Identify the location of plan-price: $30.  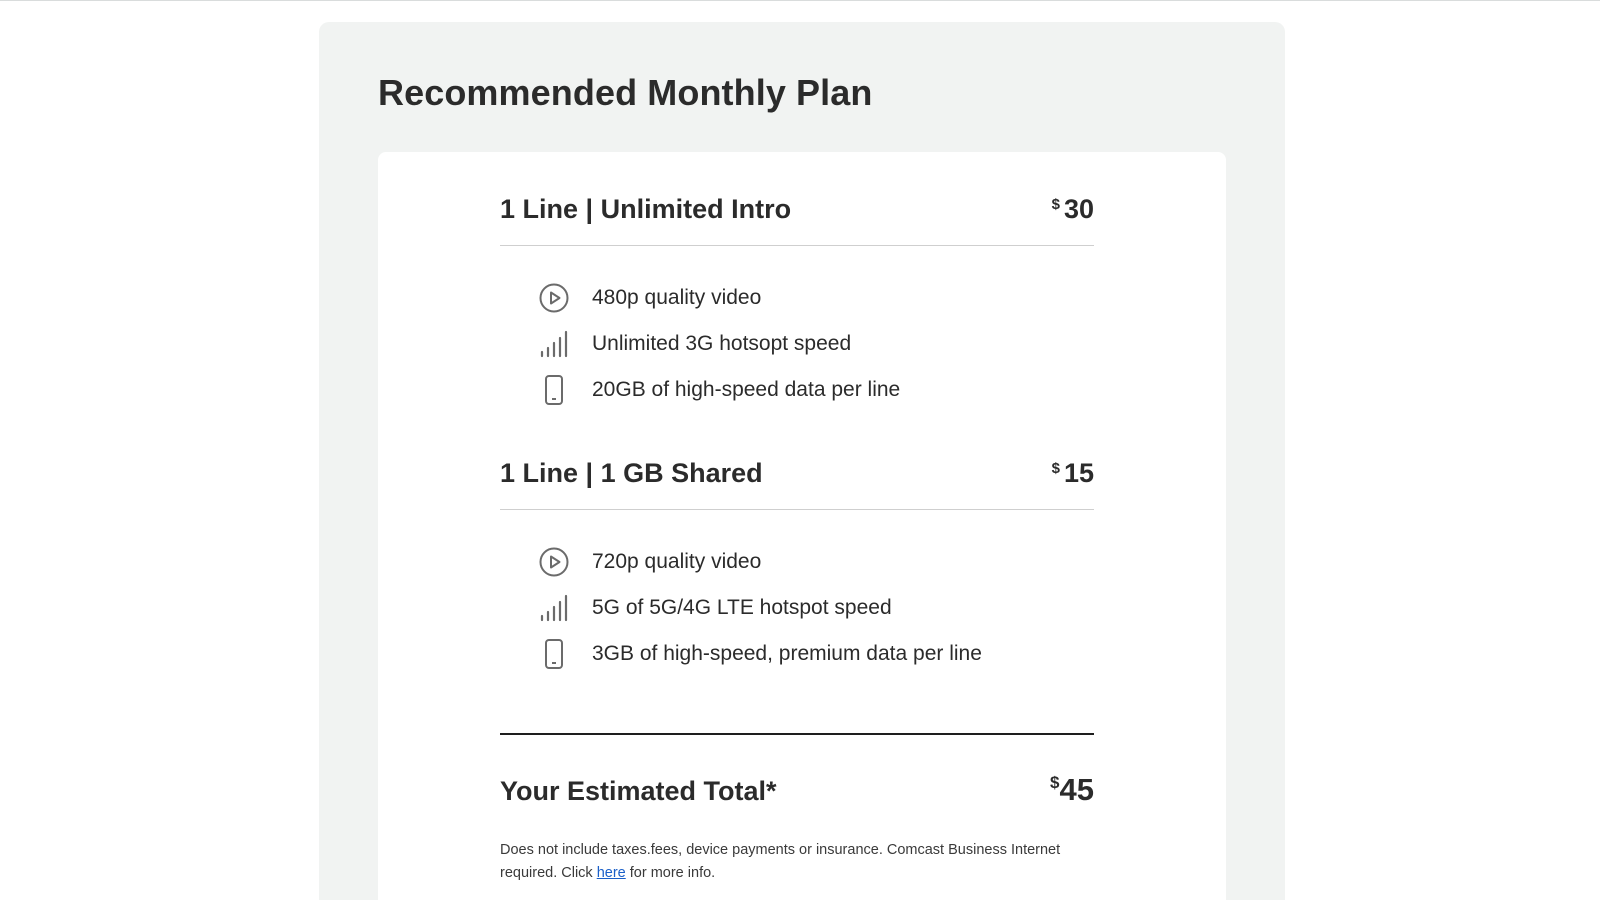
(1073, 209).